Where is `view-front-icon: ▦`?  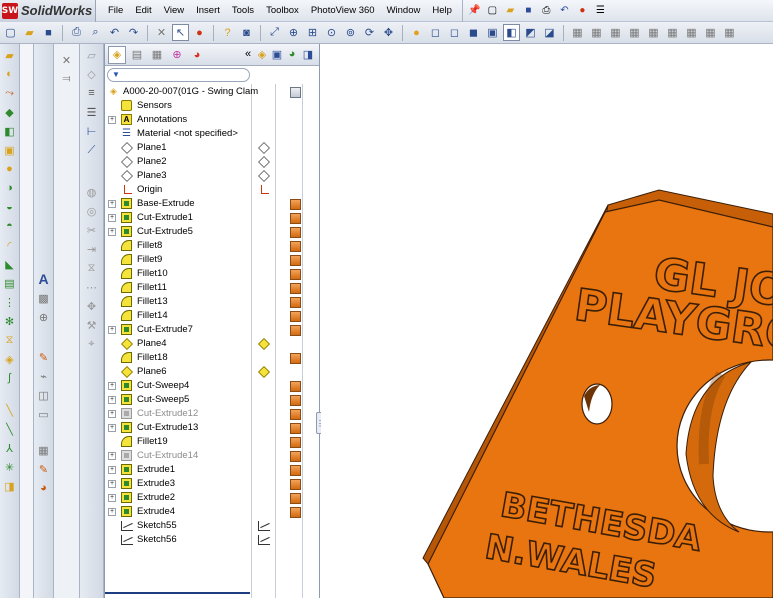 view-front-icon: ▦ is located at coordinates (615, 32).